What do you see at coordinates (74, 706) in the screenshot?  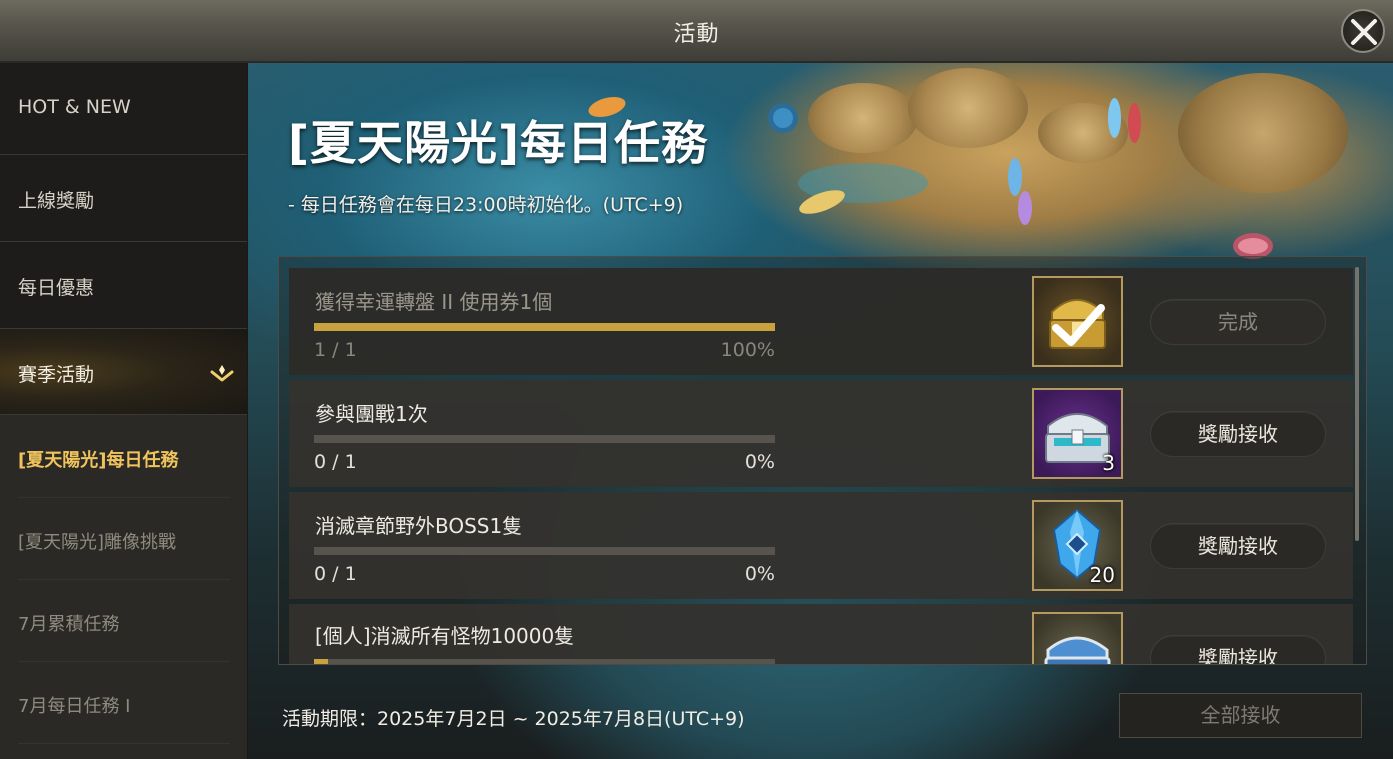 I see `sub-item-label: 7月每日任務 Ⅰ` at bounding box center [74, 706].